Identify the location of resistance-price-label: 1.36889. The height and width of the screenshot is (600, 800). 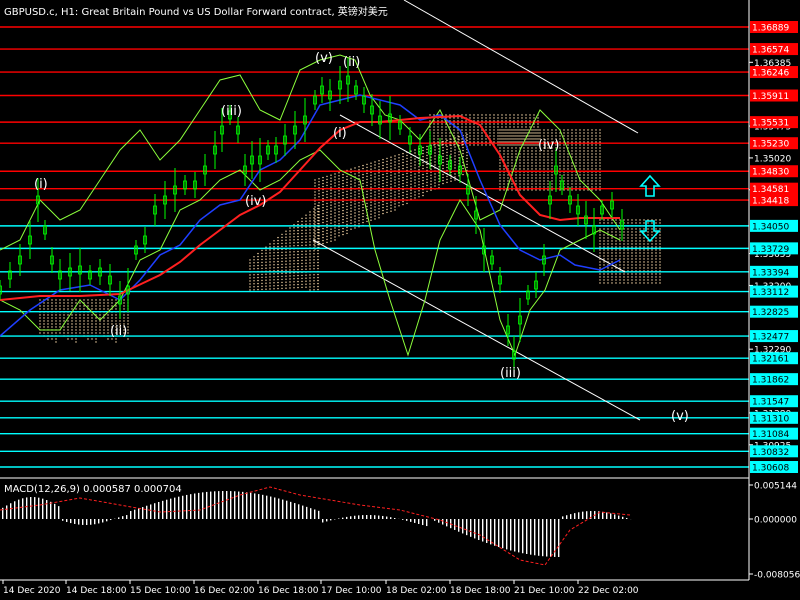
(770, 29).